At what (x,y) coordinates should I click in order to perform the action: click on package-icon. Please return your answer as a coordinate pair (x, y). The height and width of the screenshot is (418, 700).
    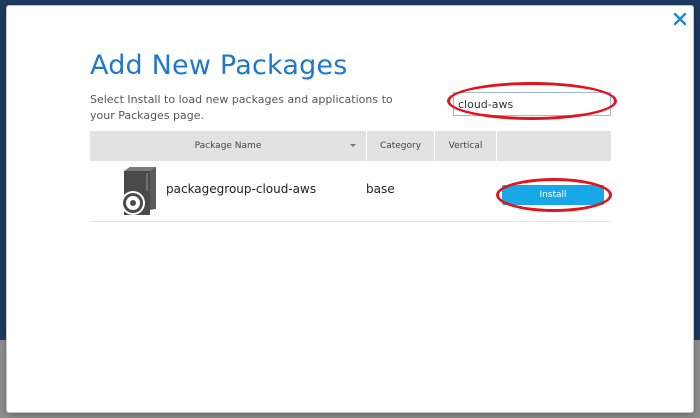
    Looking at the image, I should click on (138, 191).